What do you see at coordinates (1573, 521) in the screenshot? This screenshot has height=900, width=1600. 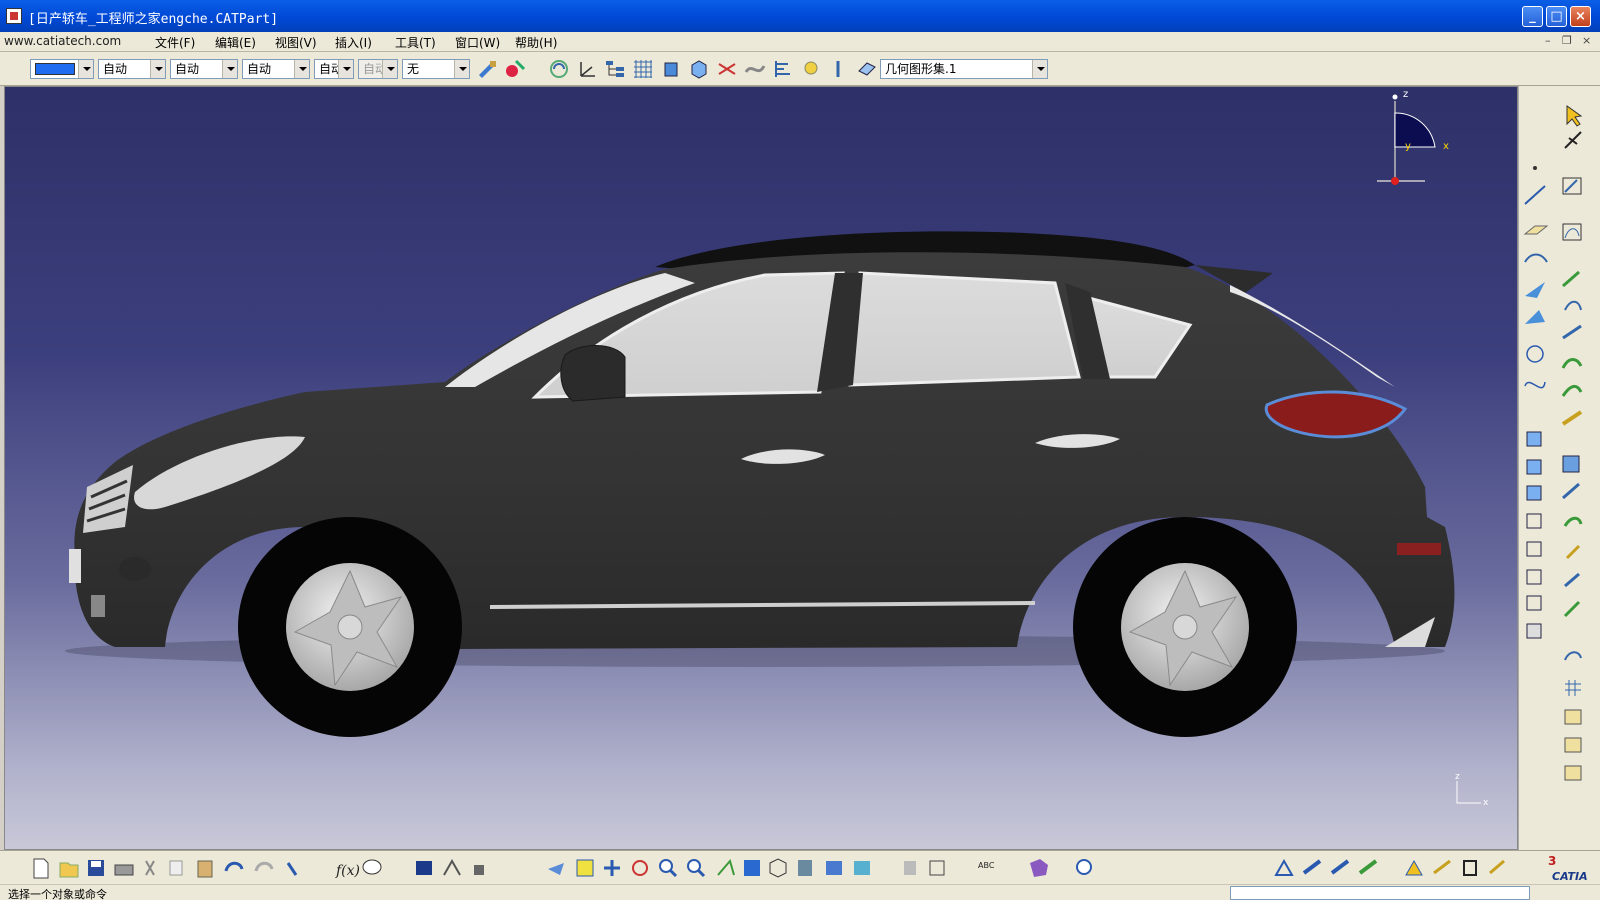 I see `boundary-icon` at bounding box center [1573, 521].